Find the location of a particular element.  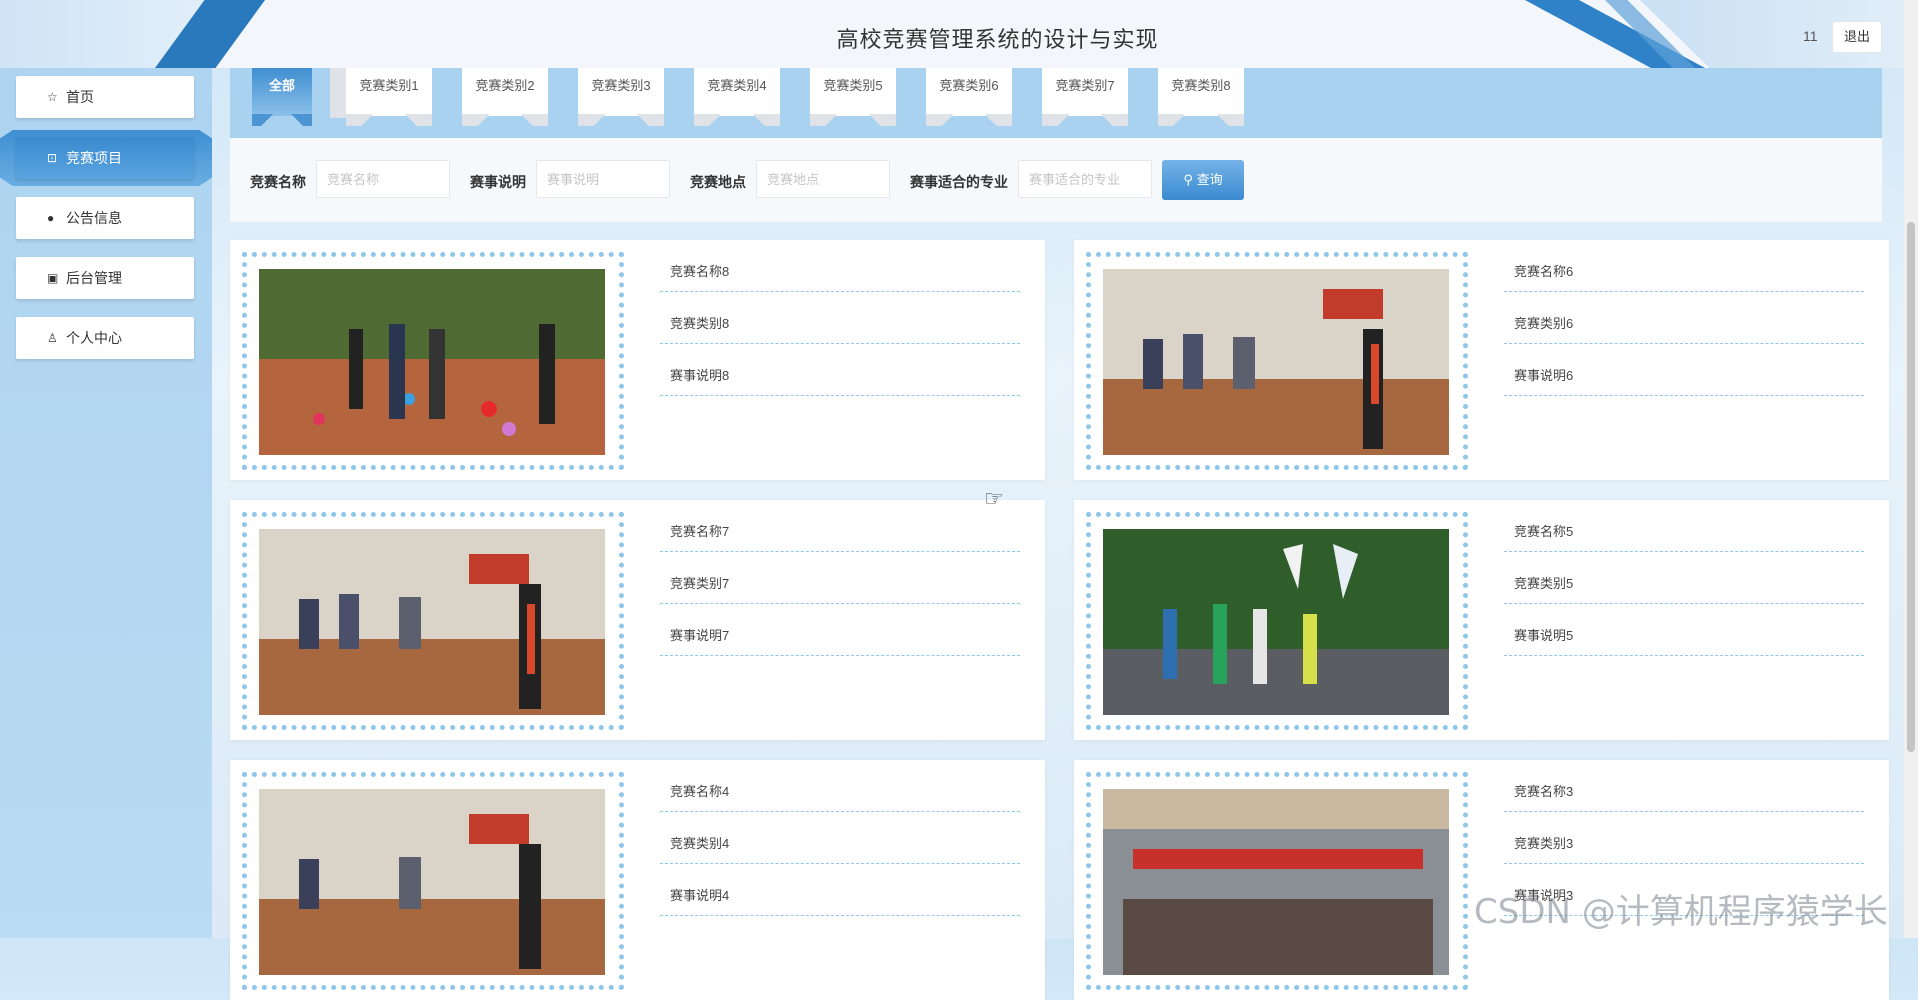

card-category: 竞赛类别3 is located at coordinates (1684, 844).